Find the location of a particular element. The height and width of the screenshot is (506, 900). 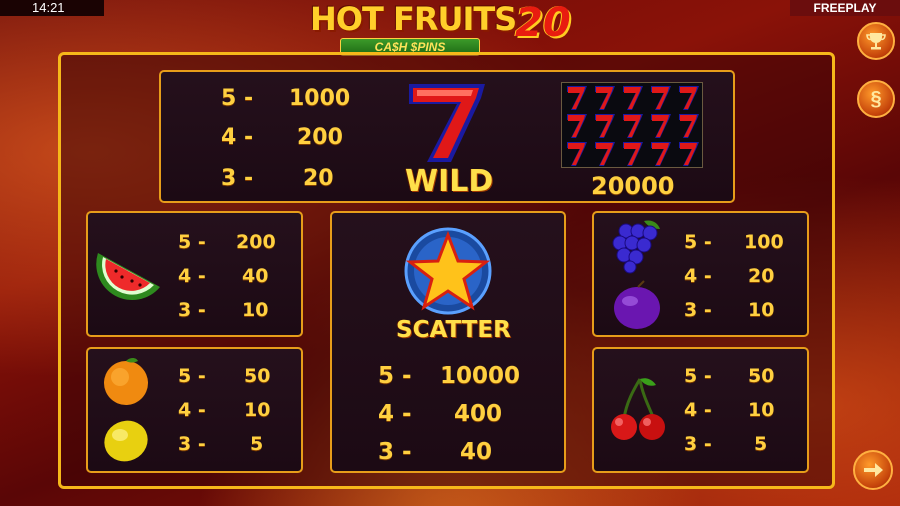

rules-button: § is located at coordinates (876, 99).